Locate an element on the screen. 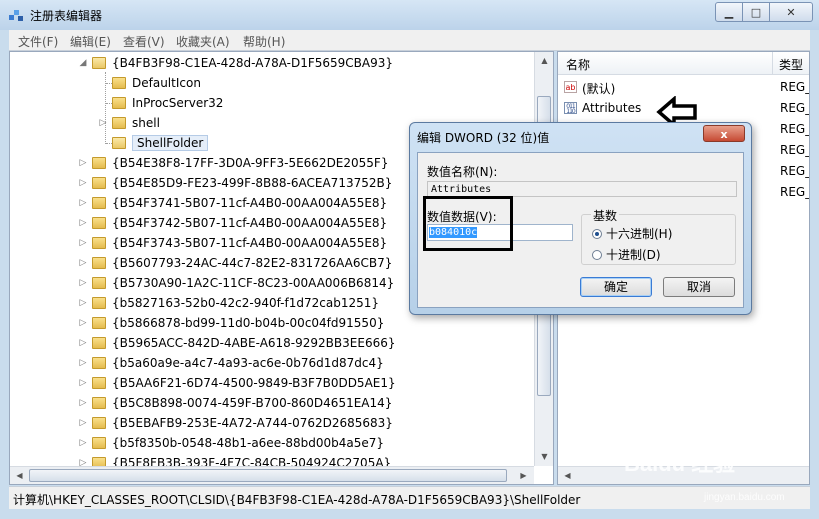  tree-node: ▷ {B5965ACC-842D-4ABE-A618-9292BB3EE666} is located at coordinates (237, 343).